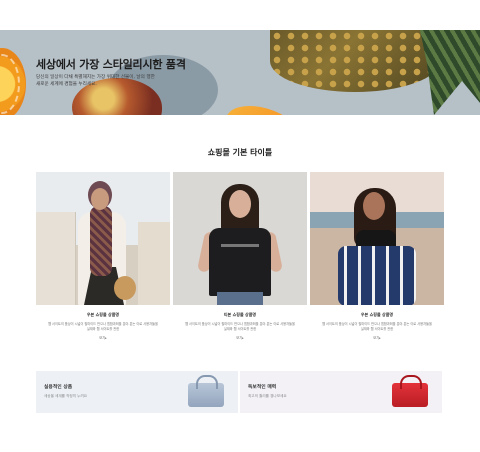  I want to click on pineapple-crown-image, so click(450, 72).